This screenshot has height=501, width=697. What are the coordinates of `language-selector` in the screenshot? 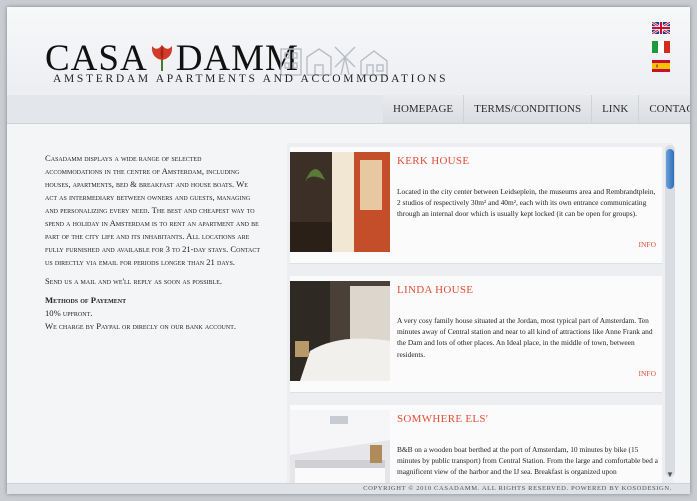 It's located at (663, 50).